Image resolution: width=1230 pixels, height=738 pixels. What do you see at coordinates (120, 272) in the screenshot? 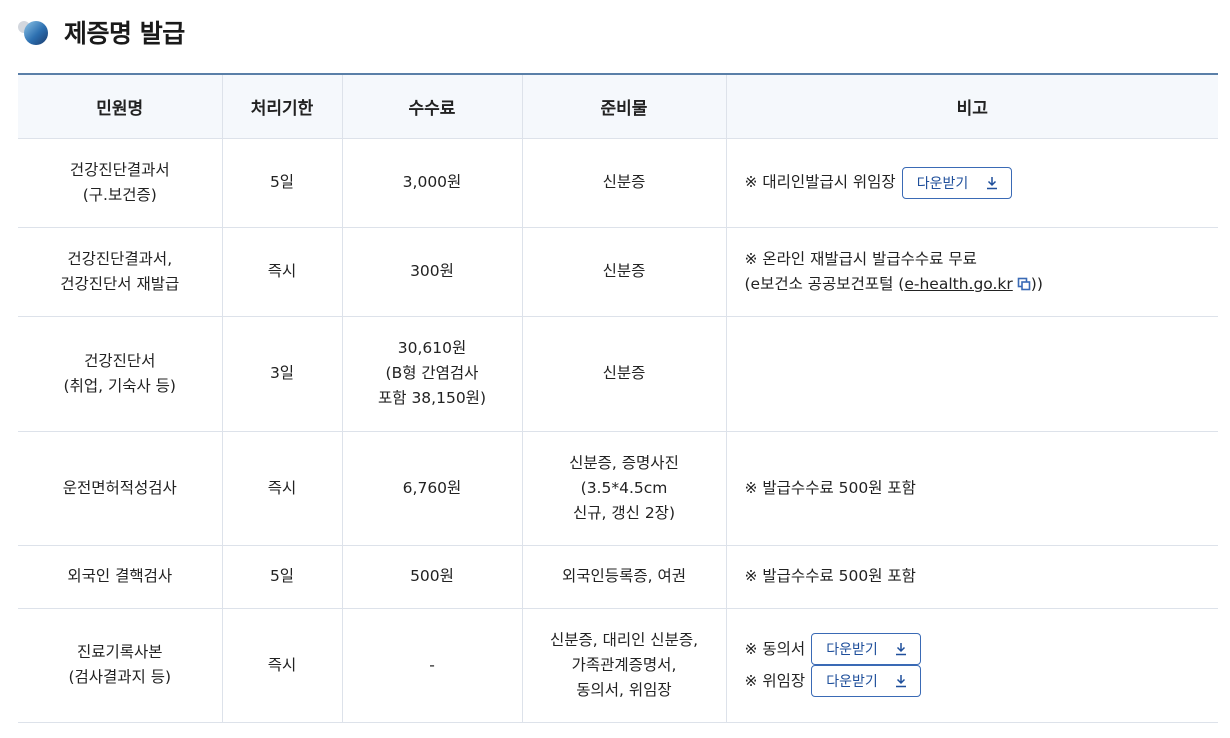
I see `cell-name: 건강진단결과서, 건강진단서 재발급` at bounding box center [120, 272].